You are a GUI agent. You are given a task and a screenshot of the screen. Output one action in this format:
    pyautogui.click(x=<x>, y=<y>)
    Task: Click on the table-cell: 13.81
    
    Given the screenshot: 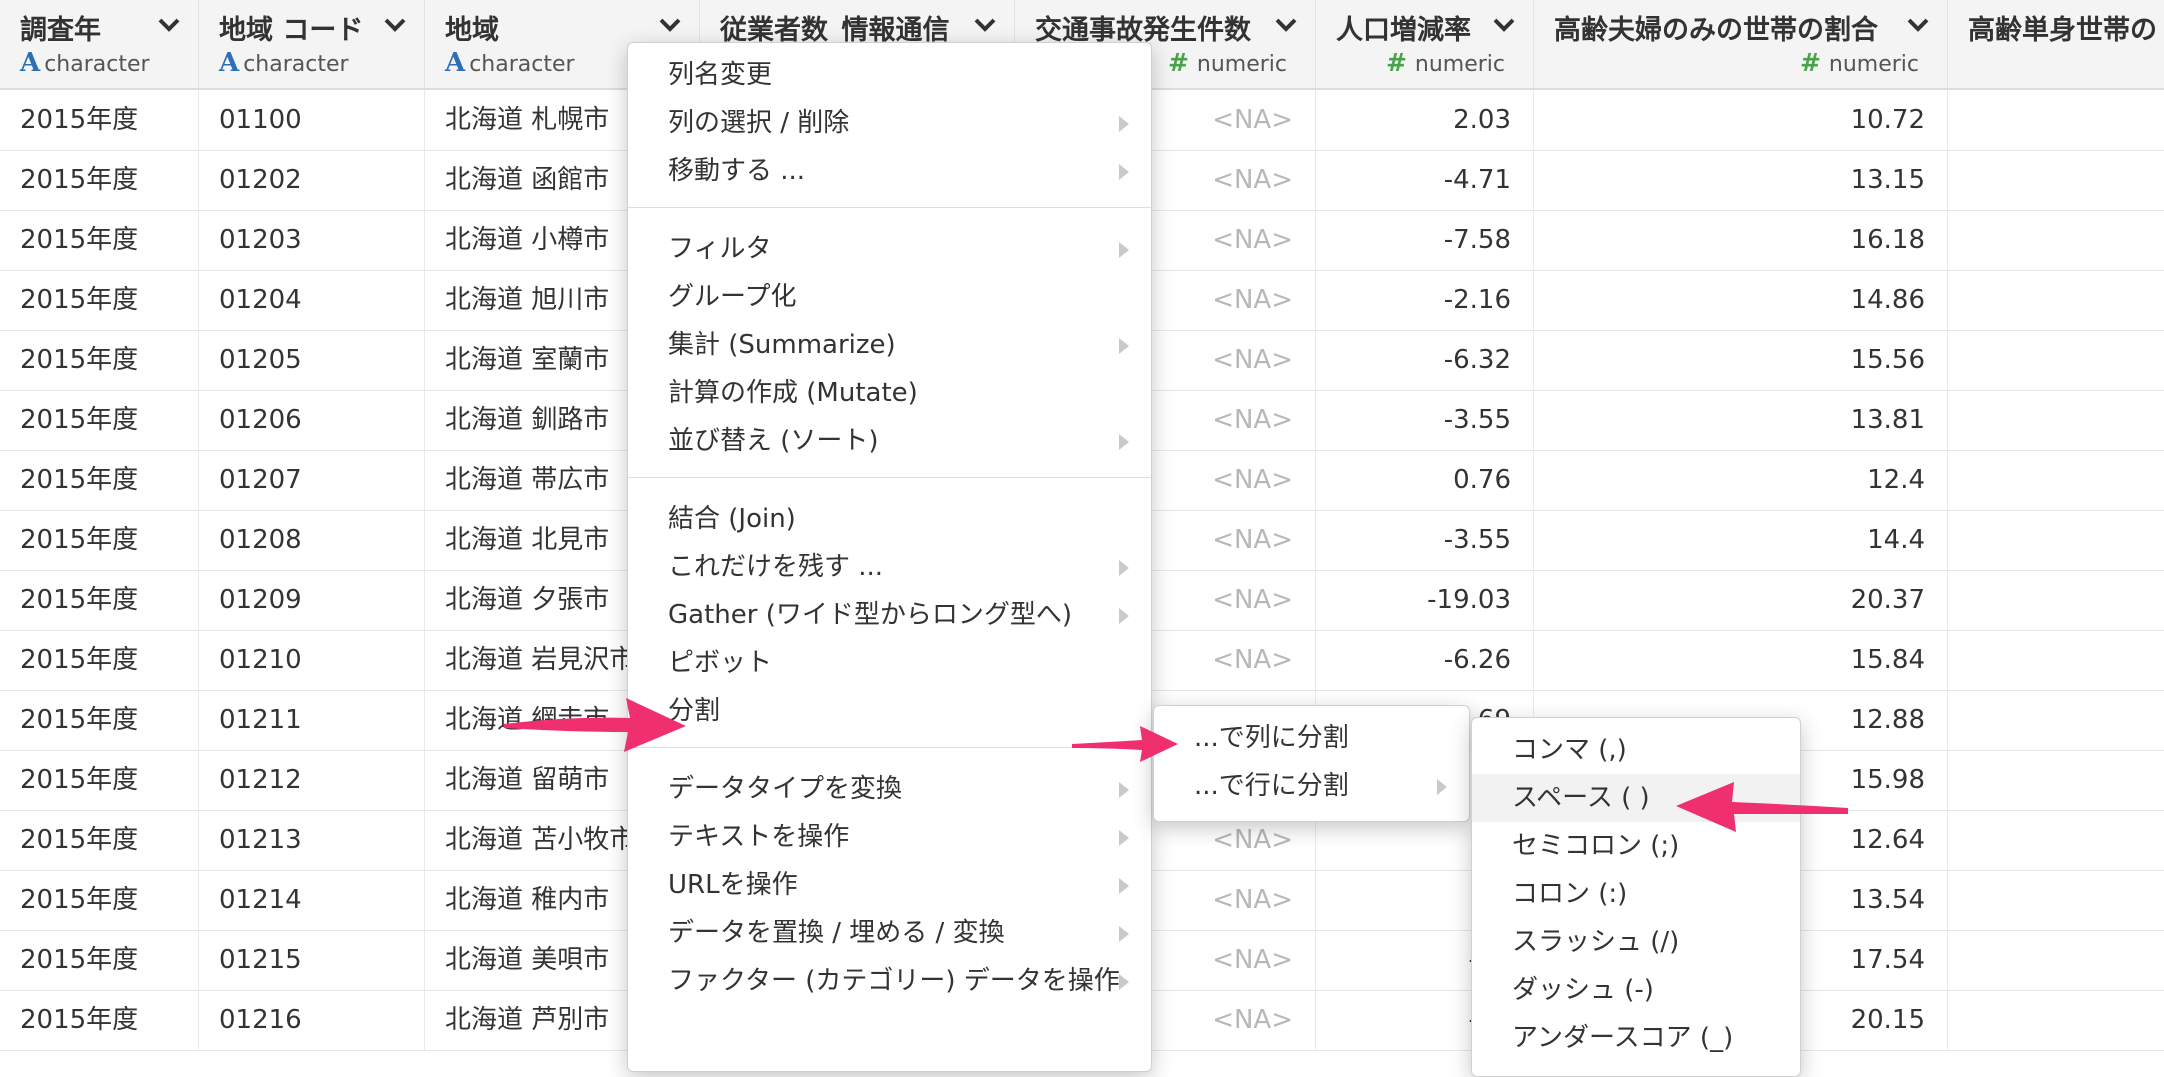 What is the action you would take?
    pyautogui.click(x=1741, y=420)
    